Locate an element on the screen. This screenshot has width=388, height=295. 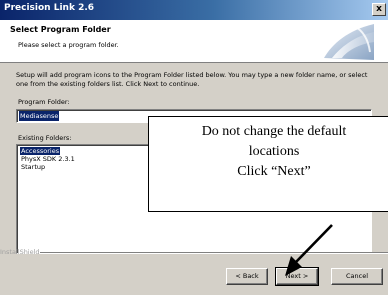
annotation-line-3: Click “Next” is located at coordinates (274, 171).